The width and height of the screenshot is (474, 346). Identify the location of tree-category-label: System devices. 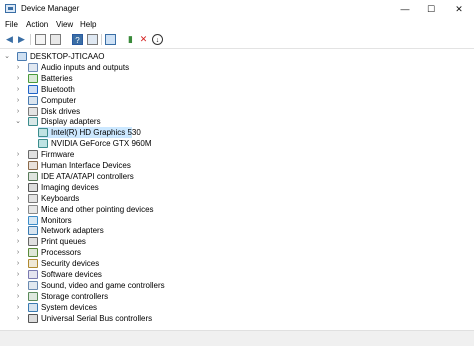
(69, 307).